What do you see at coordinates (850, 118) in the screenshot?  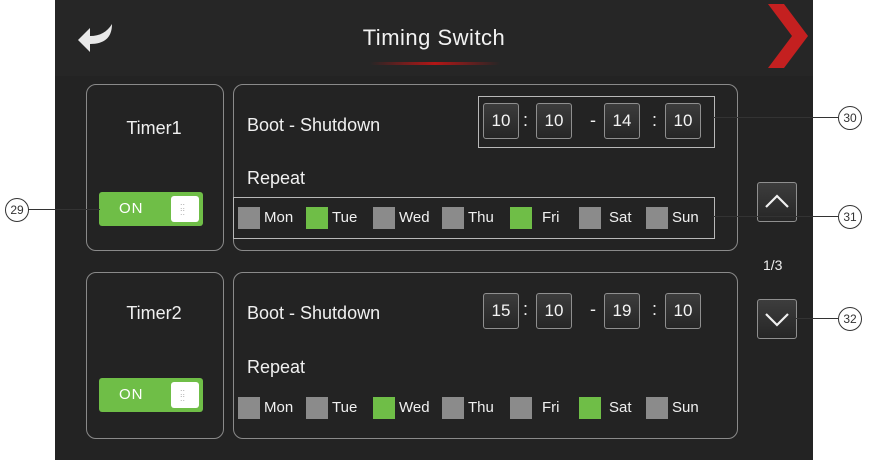 I see `callout-30: 30` at bounding box center [850, 118].